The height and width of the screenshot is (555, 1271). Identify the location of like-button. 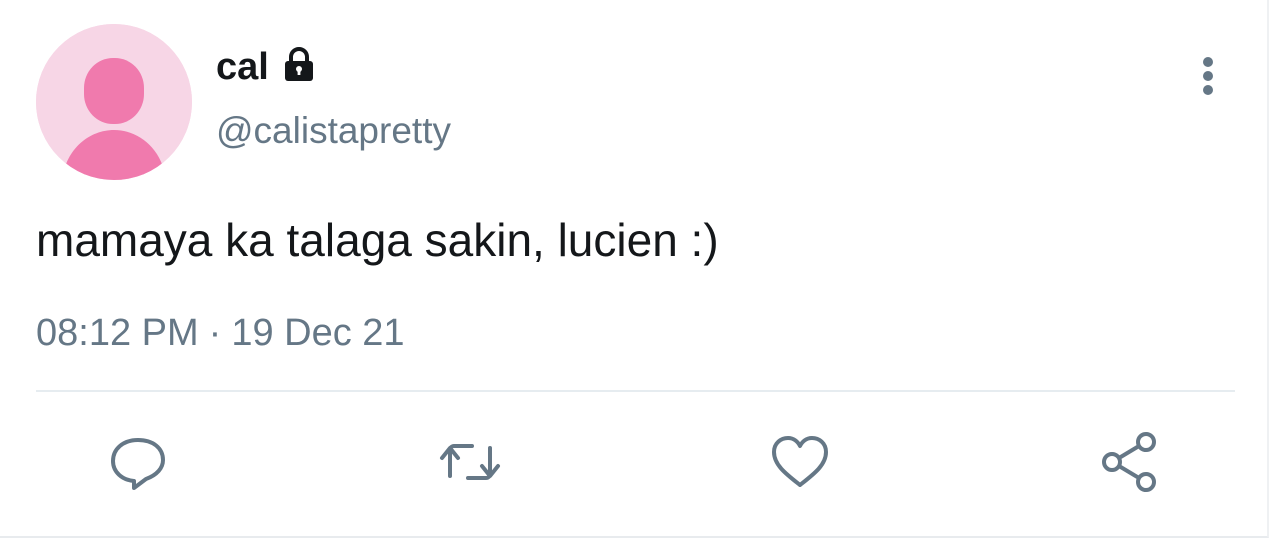
(800, 462).